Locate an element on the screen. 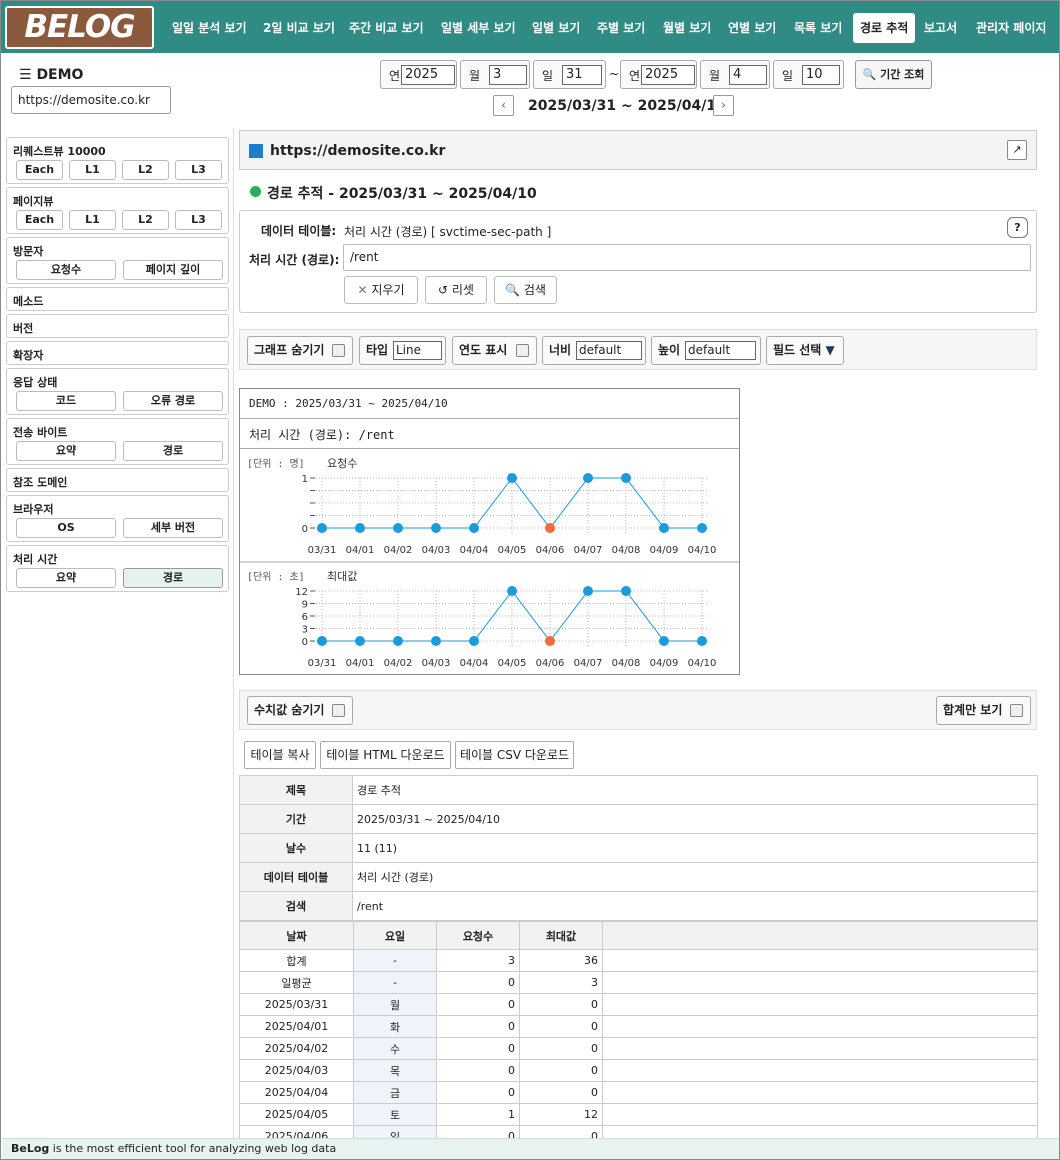  clear-button: ✕ 지우기 is located at coordinates (381, 290).